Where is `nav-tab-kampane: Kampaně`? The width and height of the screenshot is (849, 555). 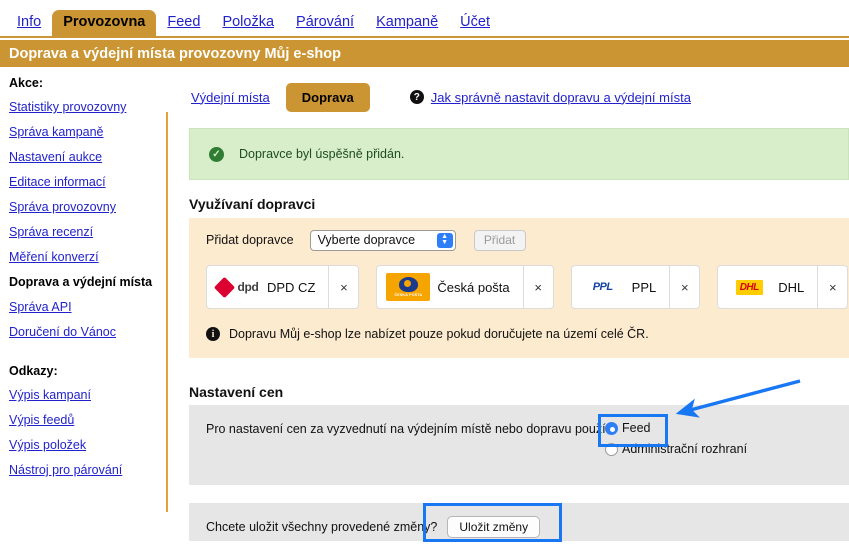
nav-tab-kampane: Kampaně is located at coordinates (407, 23).